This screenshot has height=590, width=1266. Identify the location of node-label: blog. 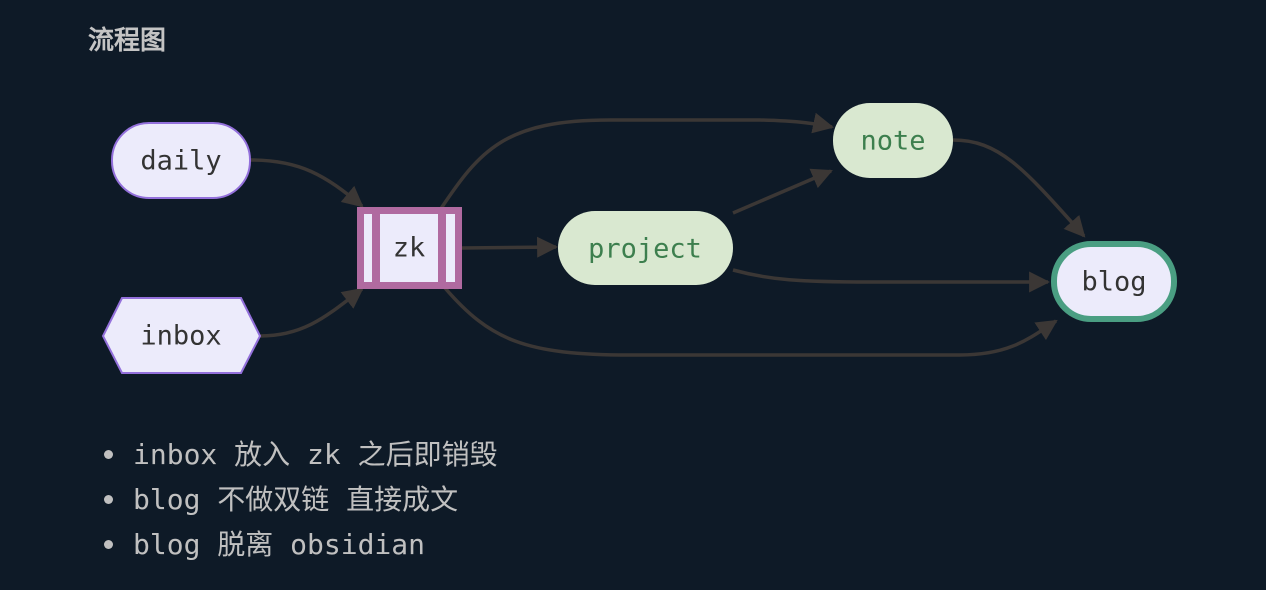
(1113, 282).